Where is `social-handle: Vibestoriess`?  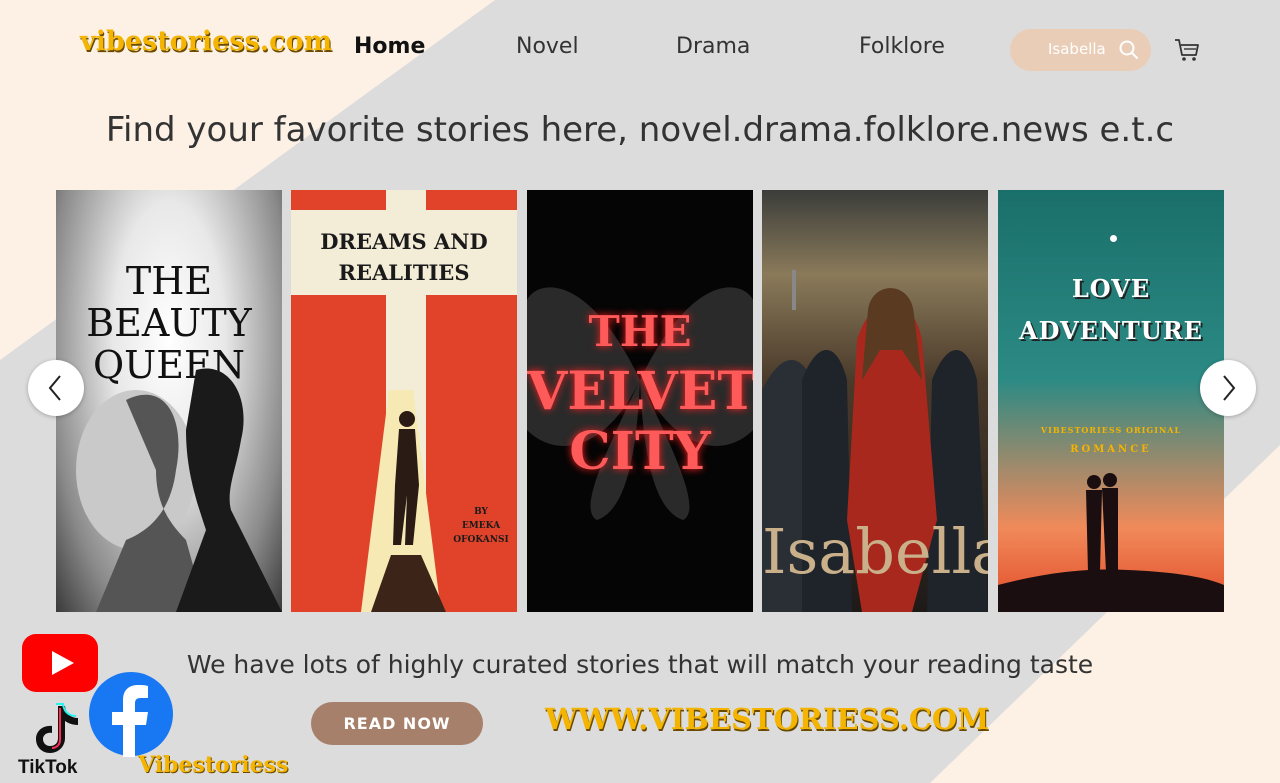 social-handle: Vibestoriess is located at coordinates (213, 765).